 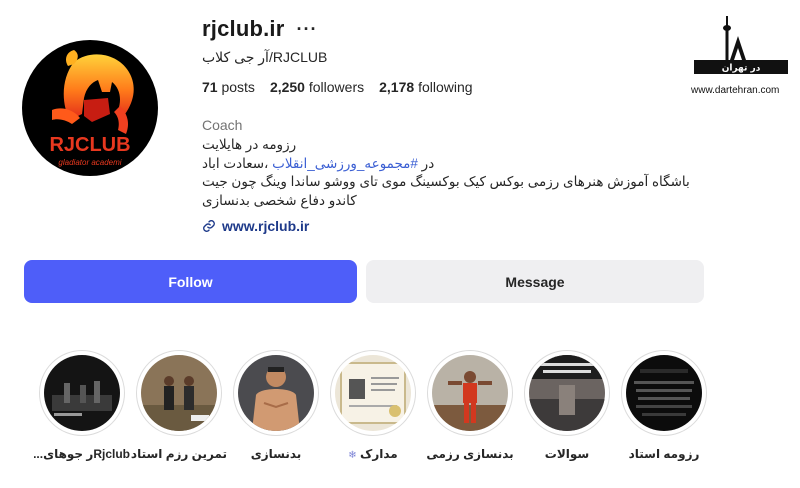 What do you see at coordinates (89, 162) in the screenshot?
I see `avatar-tagline-text: gladiator academi` at bounding box center [89, 162].